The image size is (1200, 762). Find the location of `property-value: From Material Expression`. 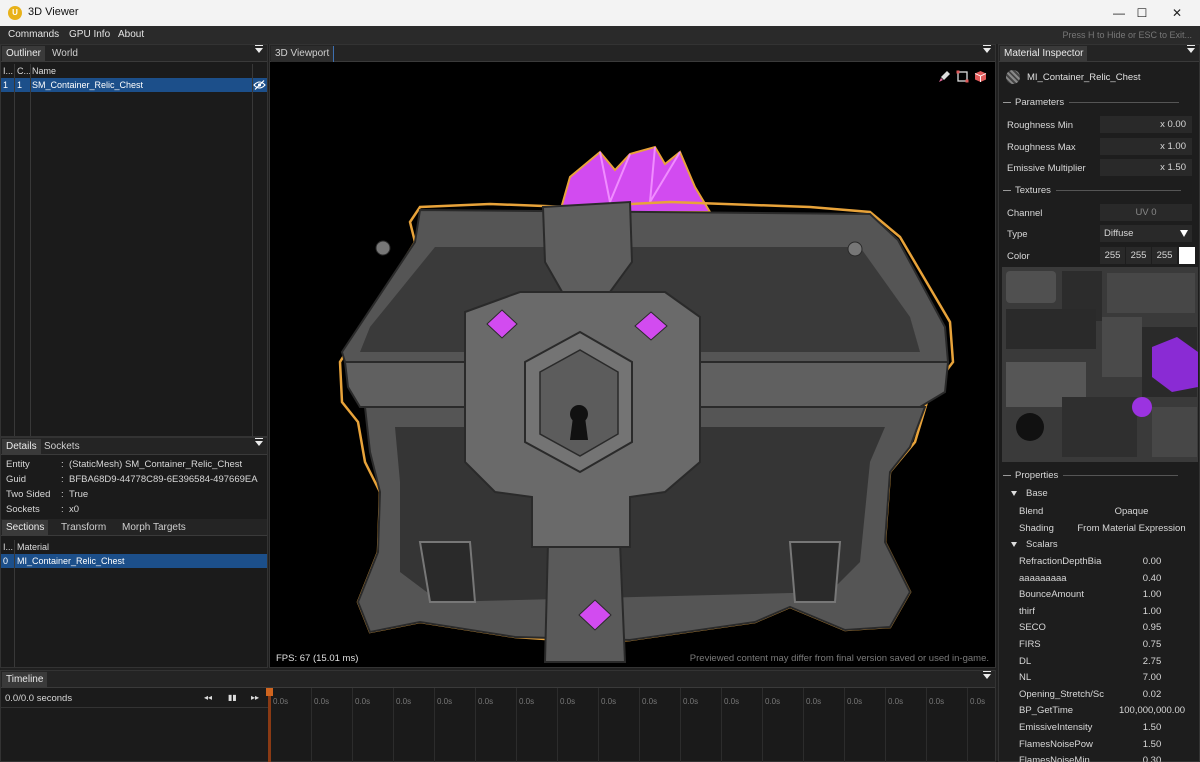

property-value: From Material Expression is located at coordinates (1131, 528).